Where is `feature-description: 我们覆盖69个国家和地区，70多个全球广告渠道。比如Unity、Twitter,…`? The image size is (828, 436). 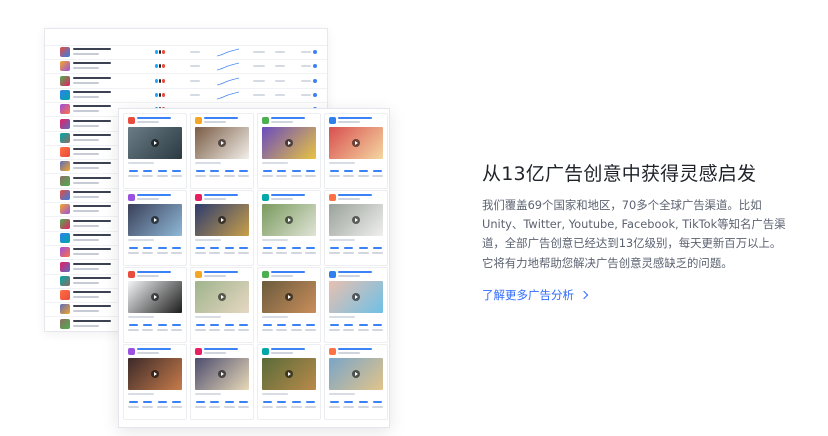 feature-description: 我们覆盖69个国家和地区，70多个全球广告渠道。比如Unity、Twitter,… is located at coordinates (634, 234).